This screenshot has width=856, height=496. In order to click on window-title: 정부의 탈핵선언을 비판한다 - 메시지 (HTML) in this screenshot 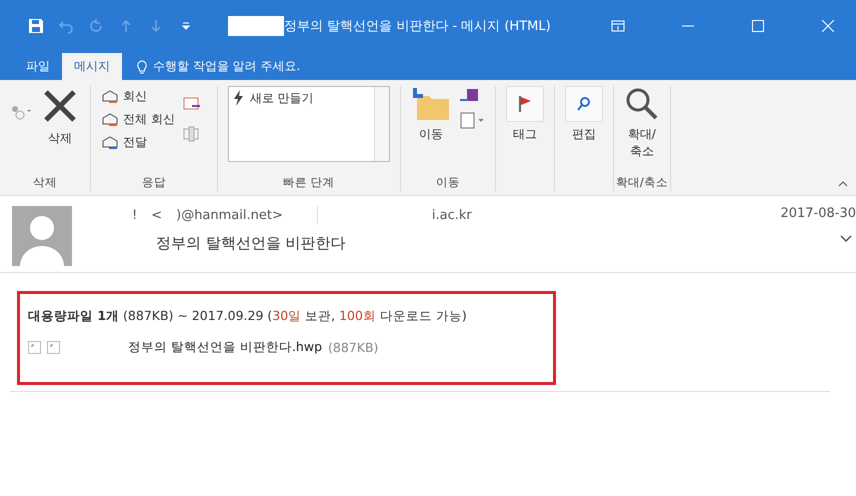, I will do `click(417, 26)`.